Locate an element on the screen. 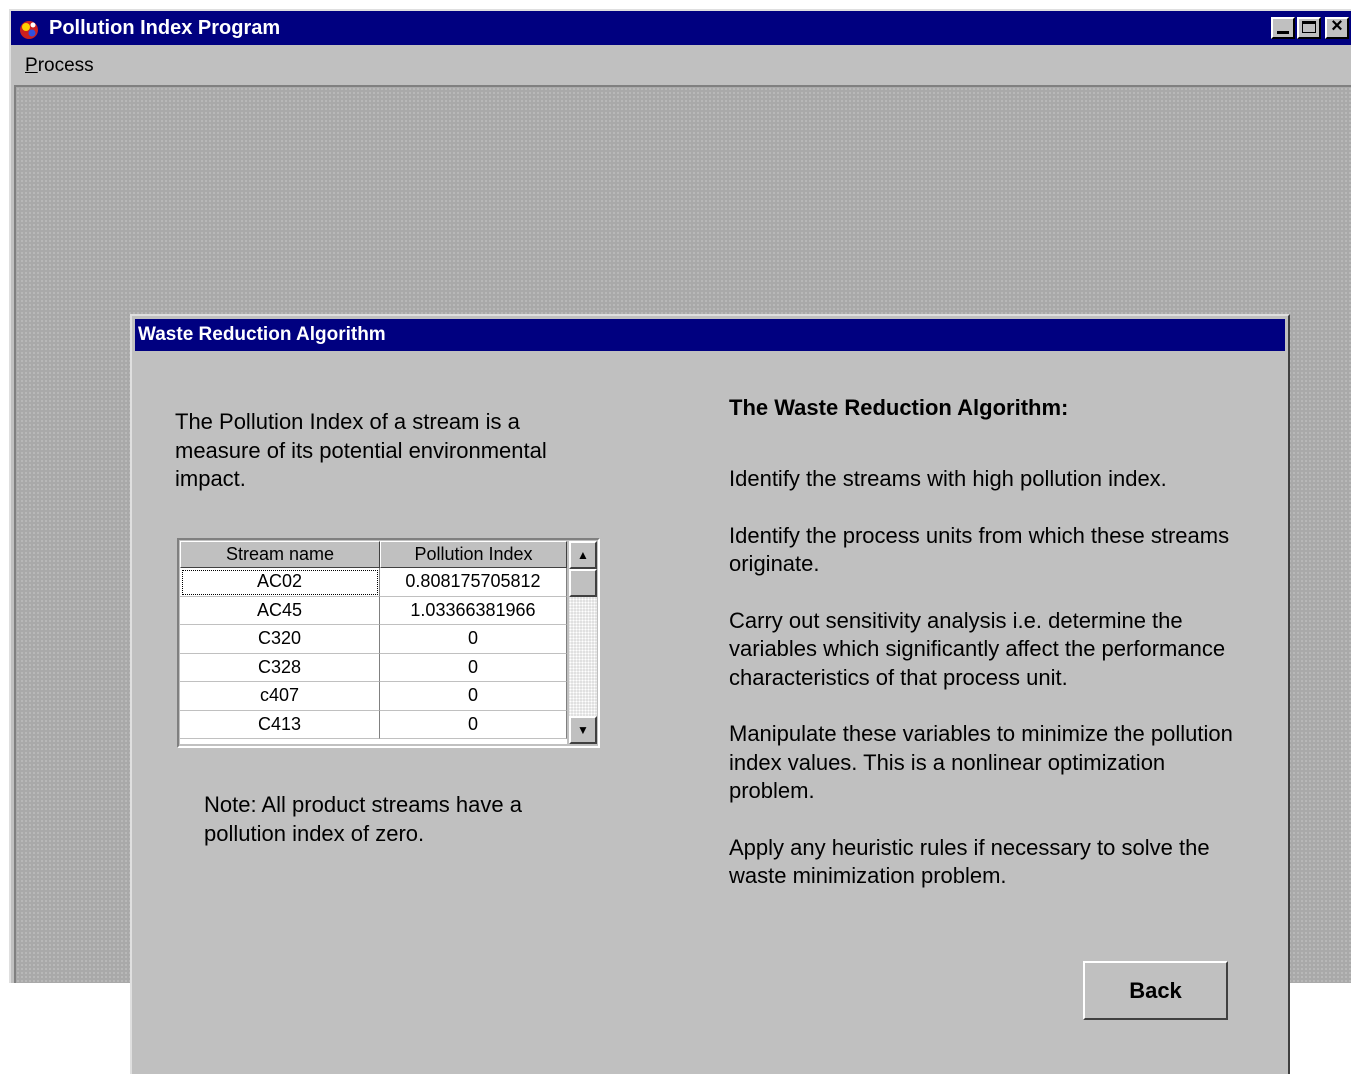 The height and width of the screenshot is (1074, 1351). cell-stream-name: AC45 is located at coordinates (280, 610).